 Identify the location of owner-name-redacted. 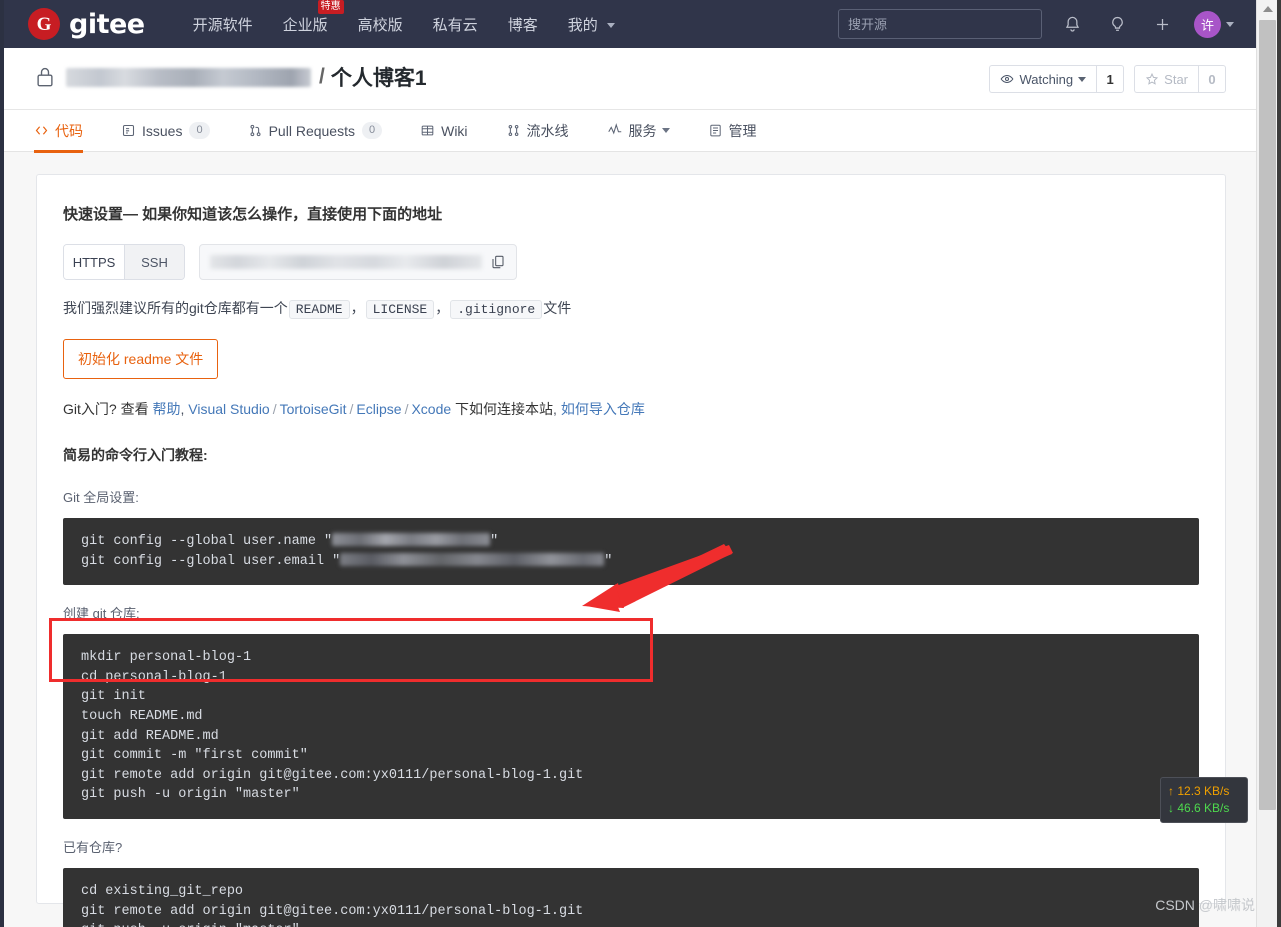
(188, 77).